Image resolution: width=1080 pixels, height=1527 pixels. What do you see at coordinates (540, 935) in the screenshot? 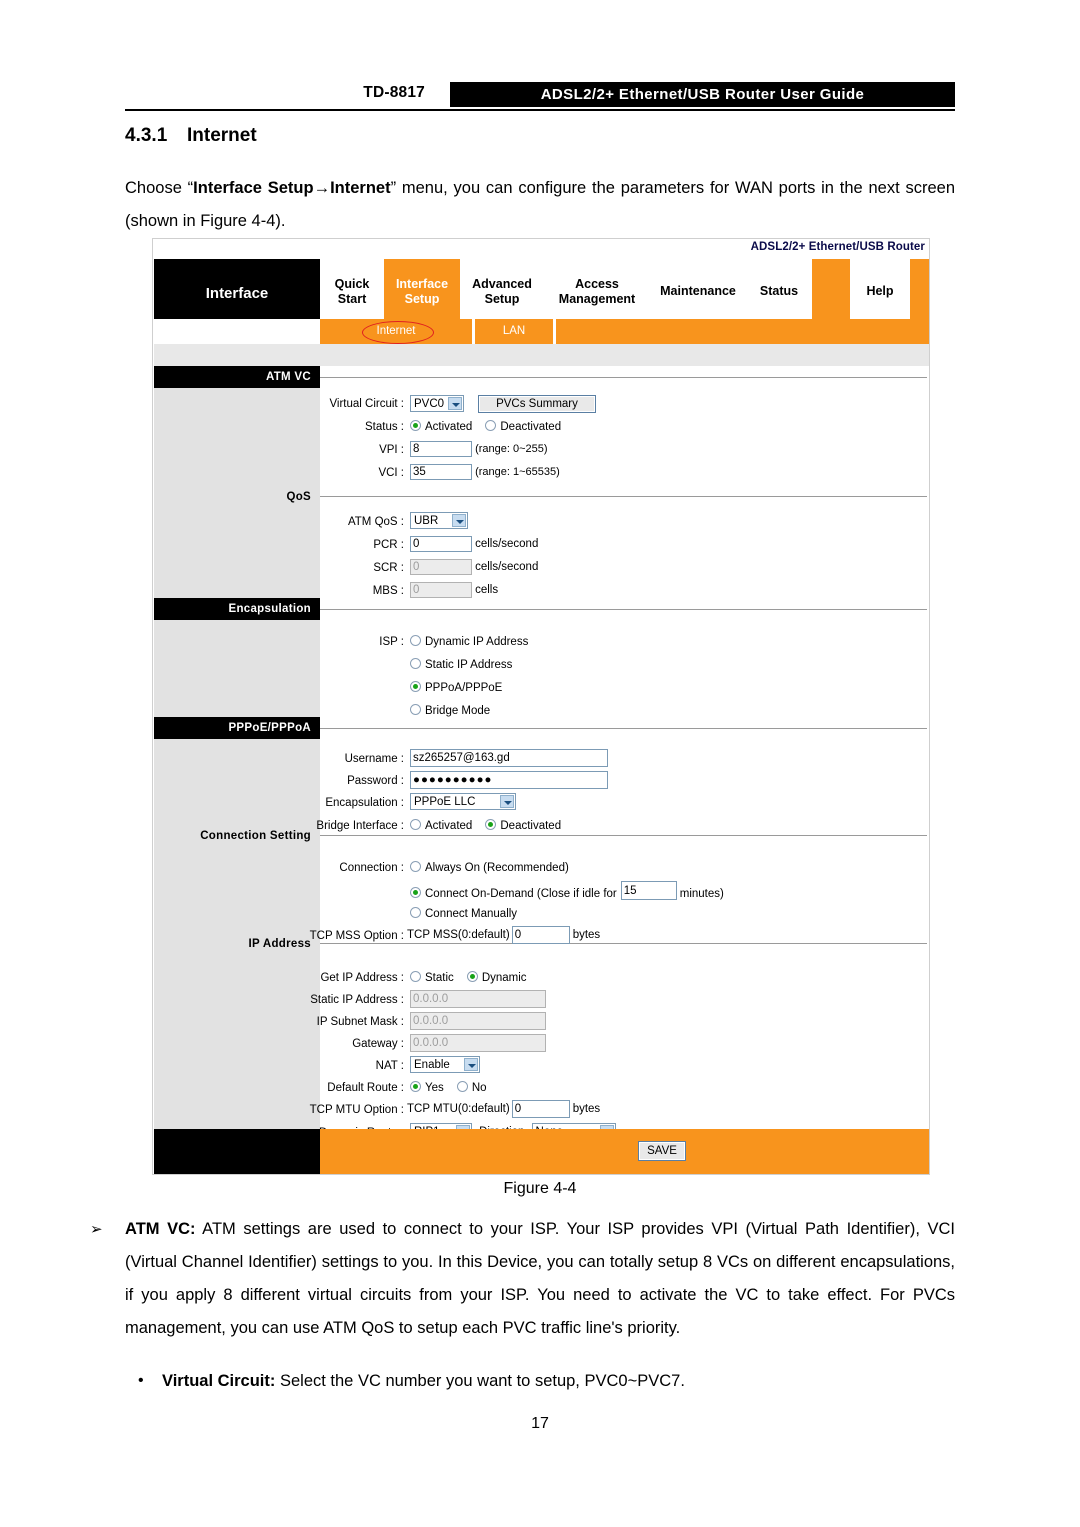
I see `tcp-mss-input` at bounding box center [540, 935].